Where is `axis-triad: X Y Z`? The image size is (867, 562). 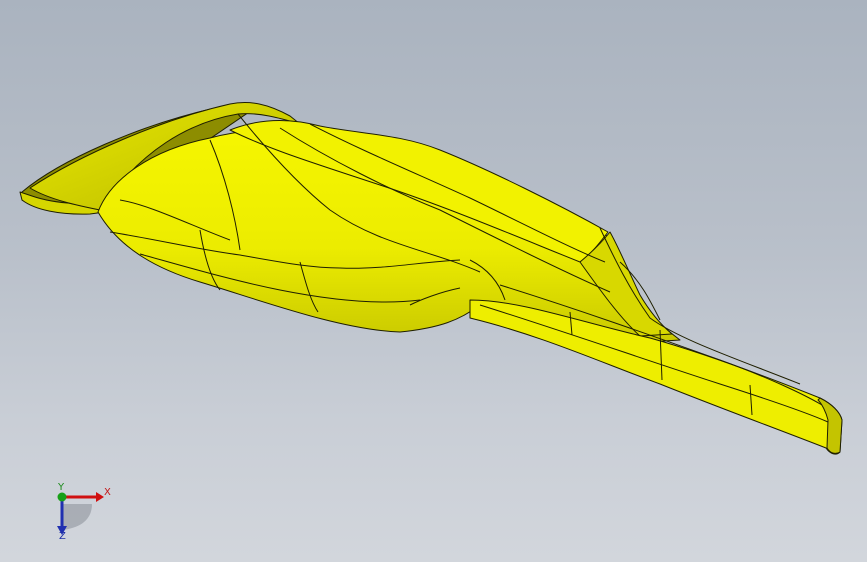
axis-triad: X Y Z is located at coordinates (80, 513).